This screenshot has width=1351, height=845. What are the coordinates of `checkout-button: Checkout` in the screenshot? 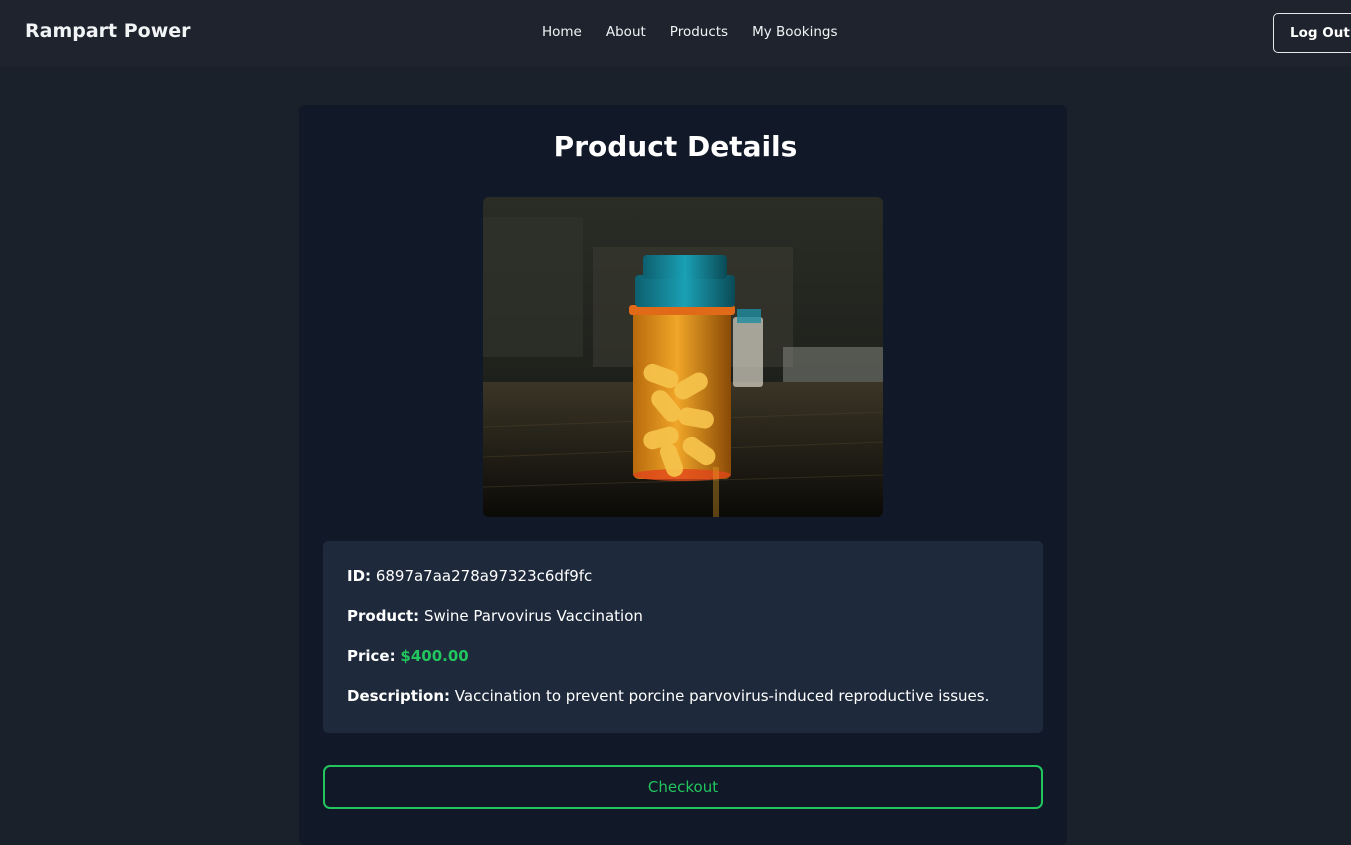 It's located at (683, 787).